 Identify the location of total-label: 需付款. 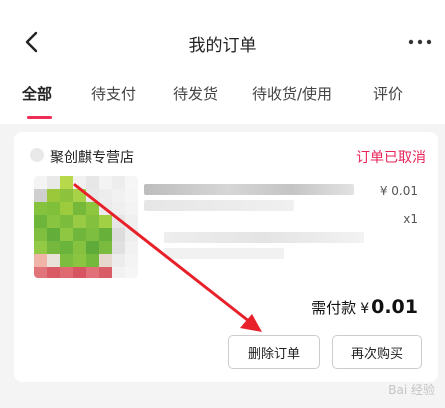
(334, 308).